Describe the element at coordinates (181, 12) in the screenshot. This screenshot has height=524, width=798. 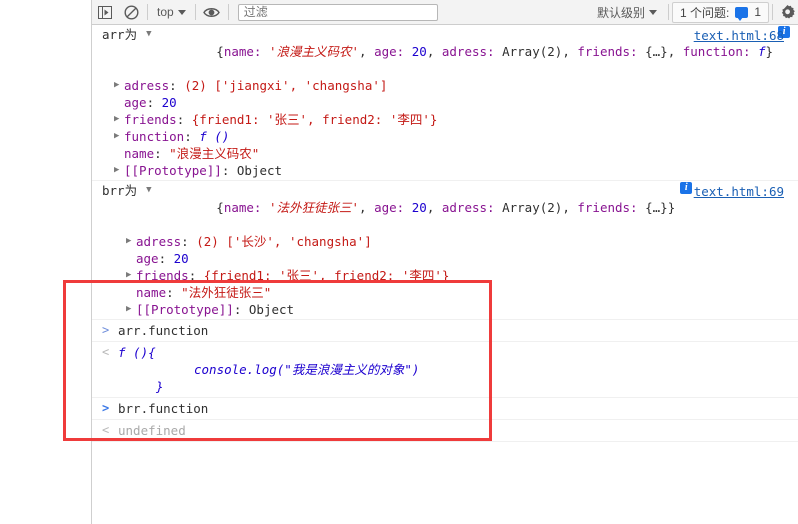
I see `chevron-down-icon` at that location.